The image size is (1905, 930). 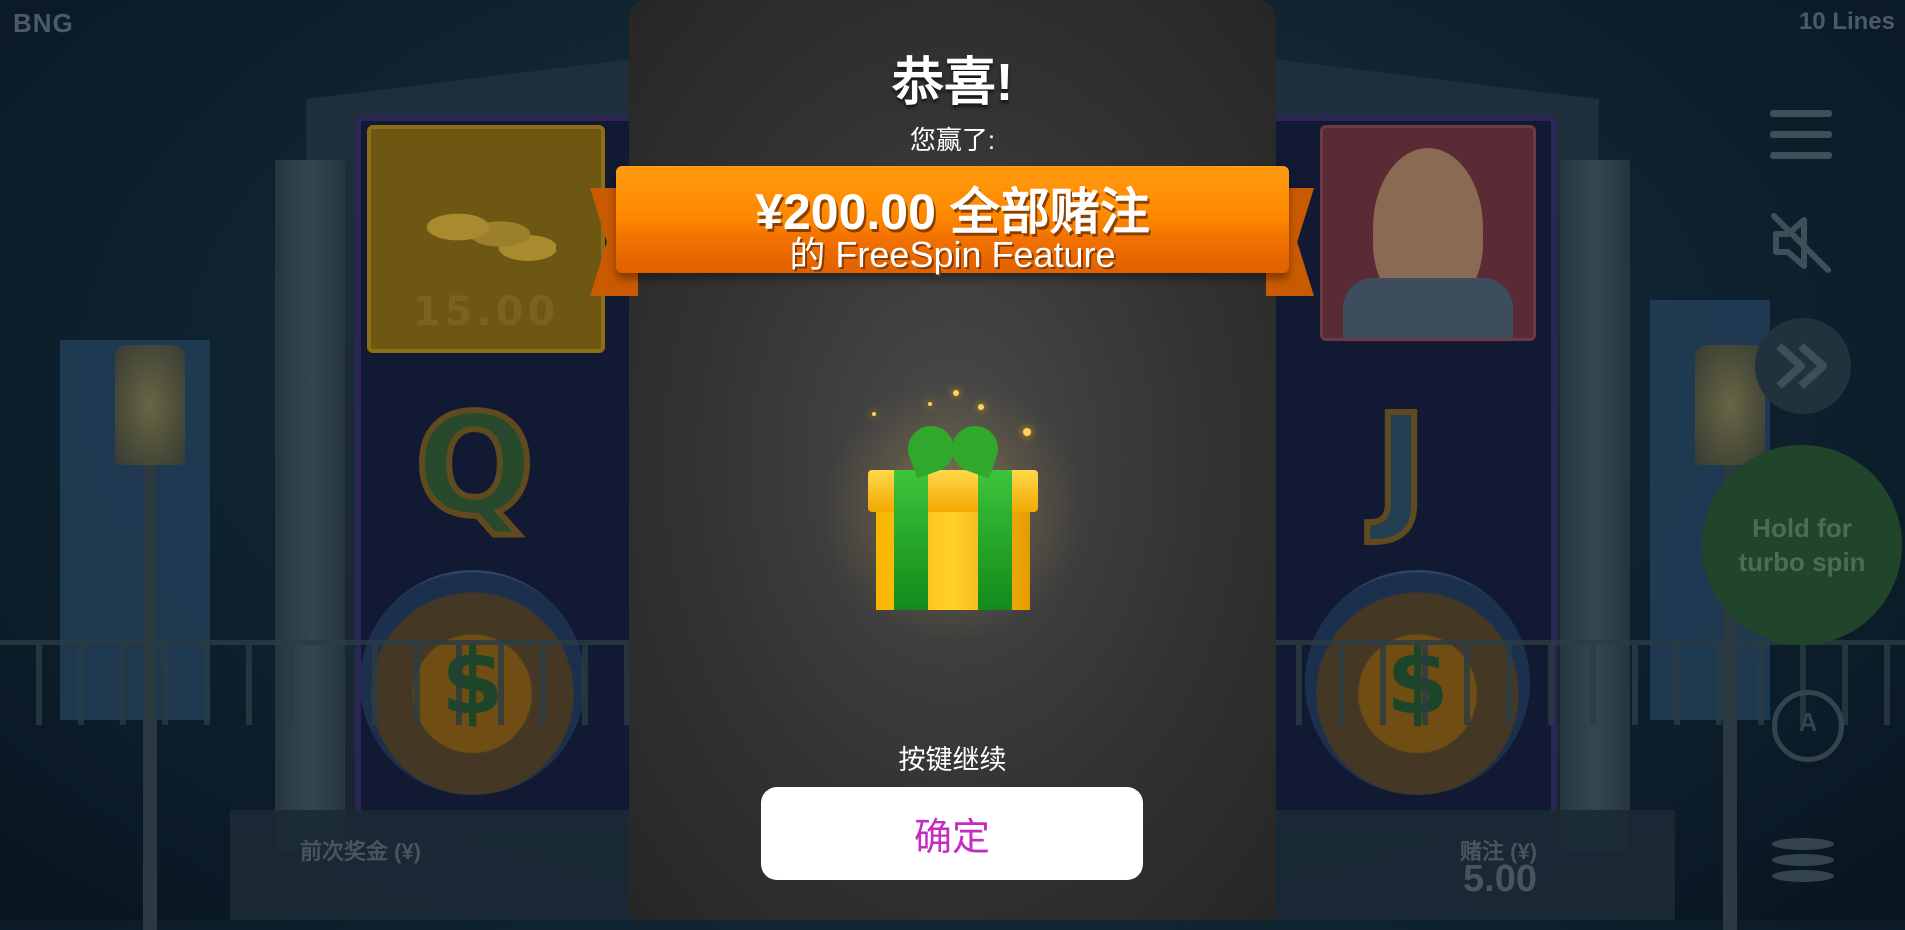 What do you see at coordinates (1595, 505) in the screenshot?
I see `pillar-right` at bounding box center [1595, 505].